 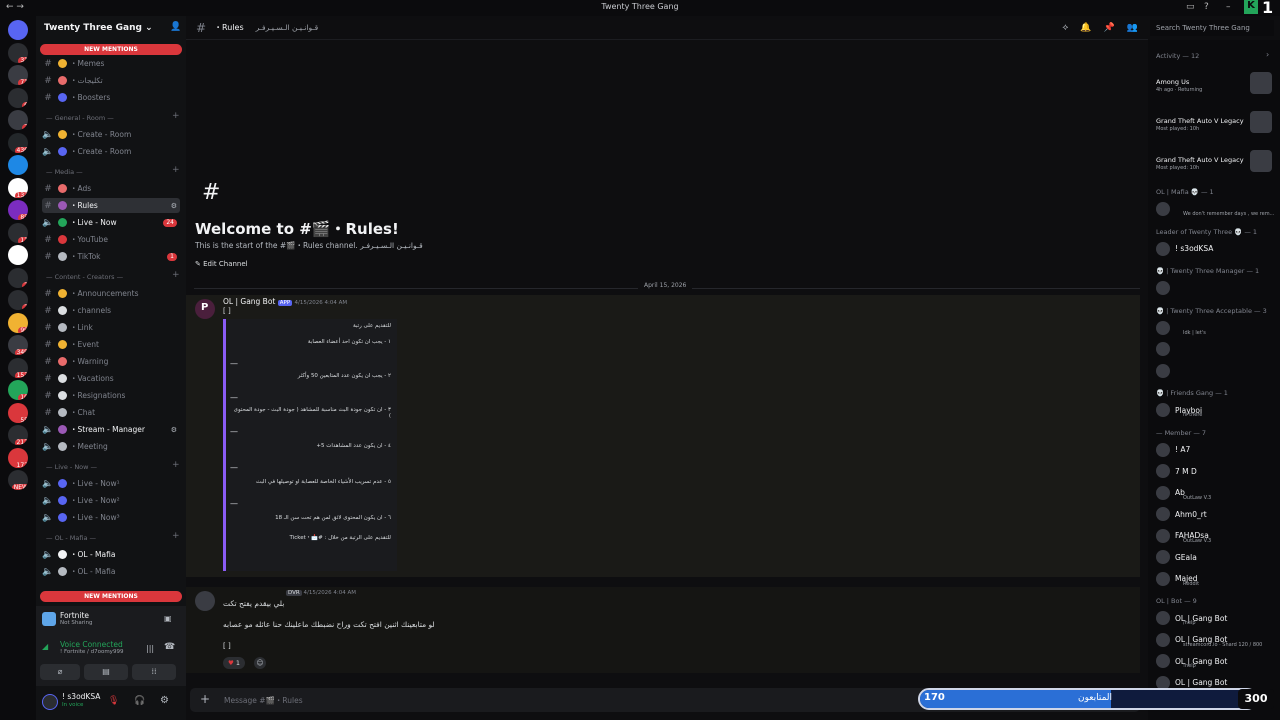 I want to click on screen-share-button: ▤, so click(x=106, y=672).